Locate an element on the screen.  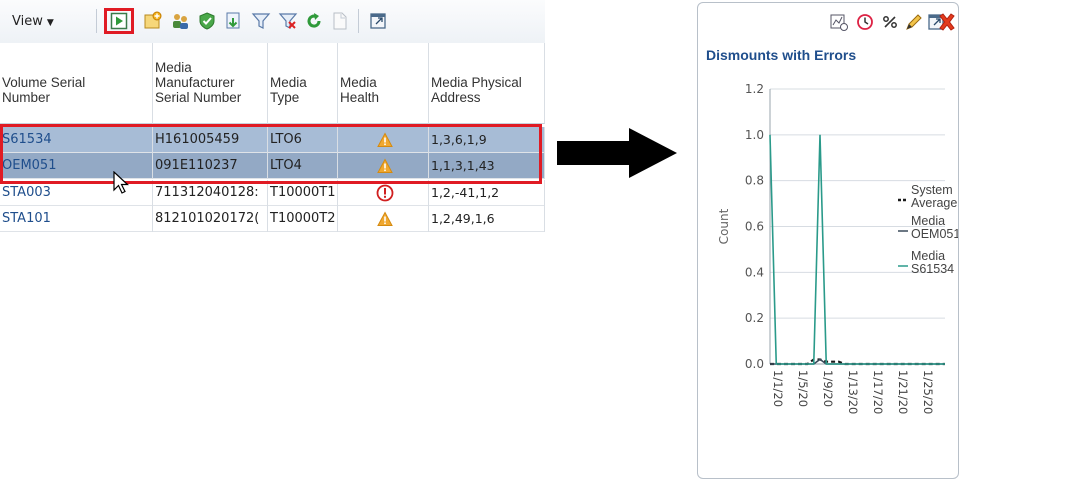
media-type-cell: T10000T2 is located at coordinates (303, 219).